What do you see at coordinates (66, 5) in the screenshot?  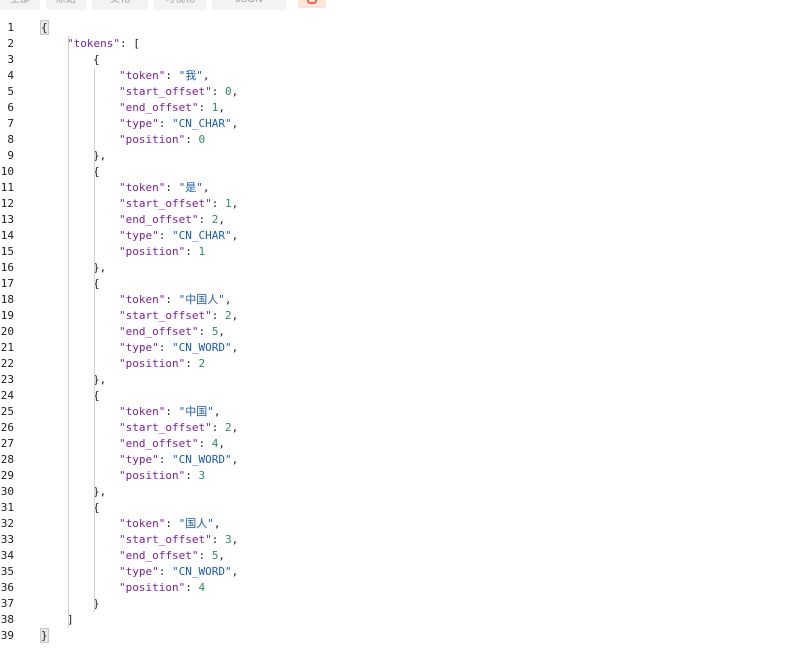 I see `tab-raw: 原始` at bounding box center [66, 5].